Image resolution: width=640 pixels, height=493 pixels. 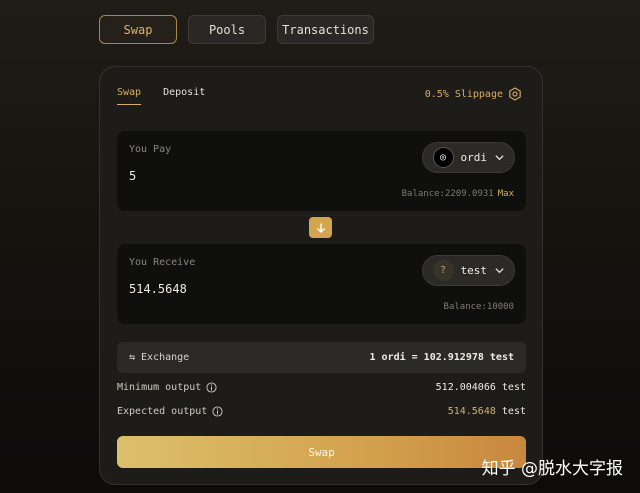 What do you see at coordinates (161, 96) in the screenshot?
I see `card-tabs: Swap Deposit` at bounding box center [161, 96].